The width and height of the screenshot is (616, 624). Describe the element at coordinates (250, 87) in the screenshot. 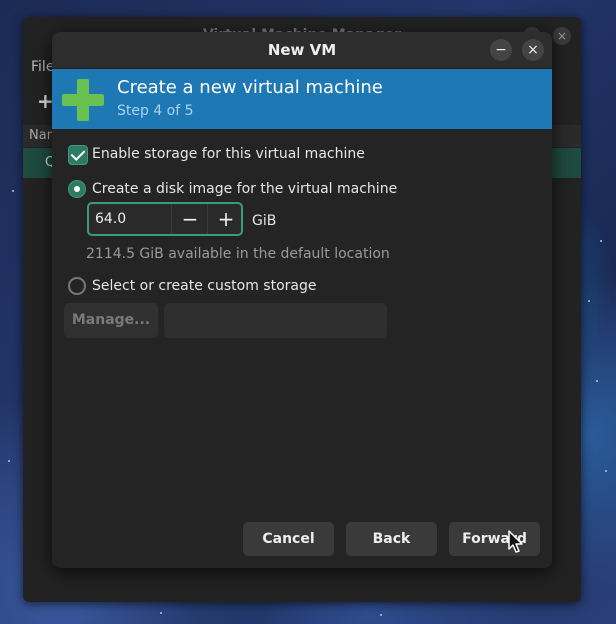

I see `wizard-title: Create a new virtual machine` at that location.